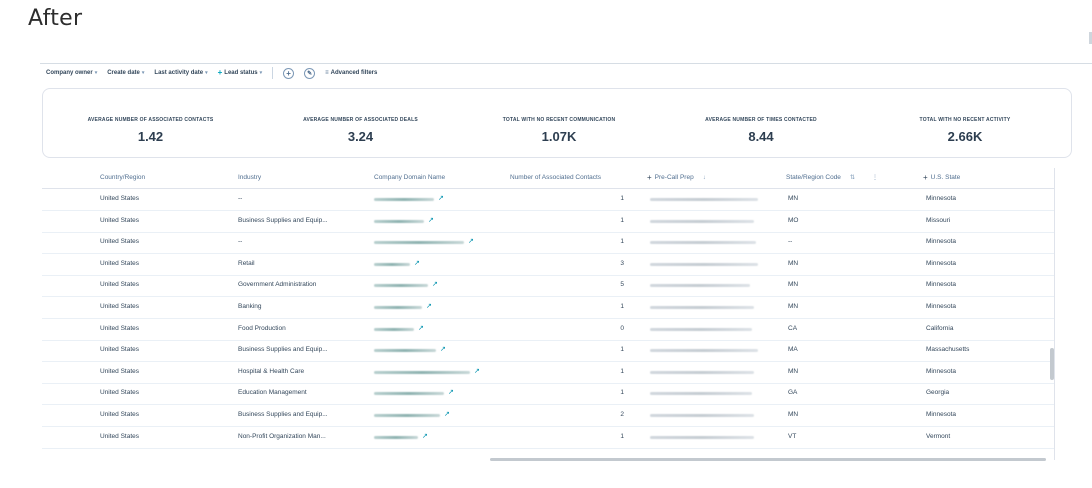 This screenshot has width=1092, height=488. I want to click on cell-industry: --, so click(240, 242).